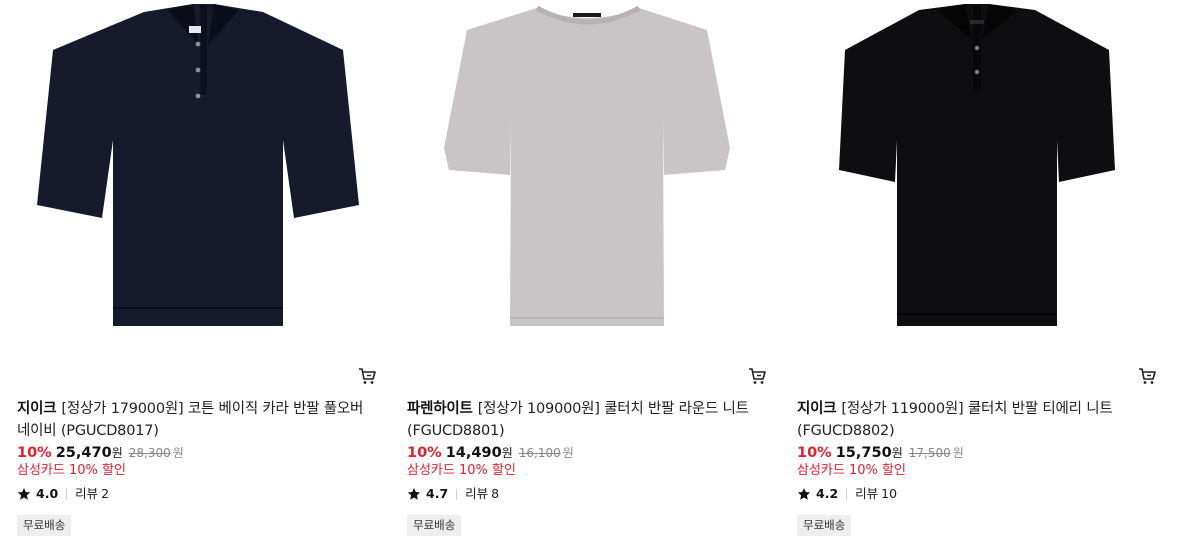 This screenshot has width=1186, height=536. Describe the element at coordinates (437, 493) in the screenshot. I see `rating-score: 4.7` at that location.